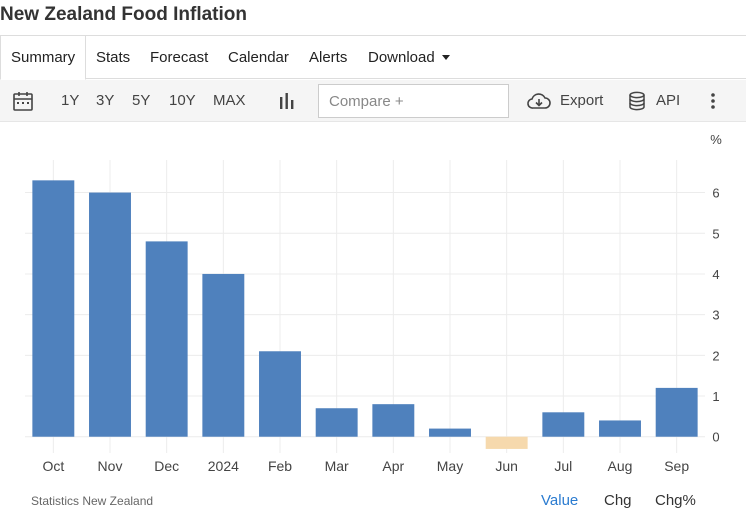  I want to click on value-button: Value, so click(559, 500).